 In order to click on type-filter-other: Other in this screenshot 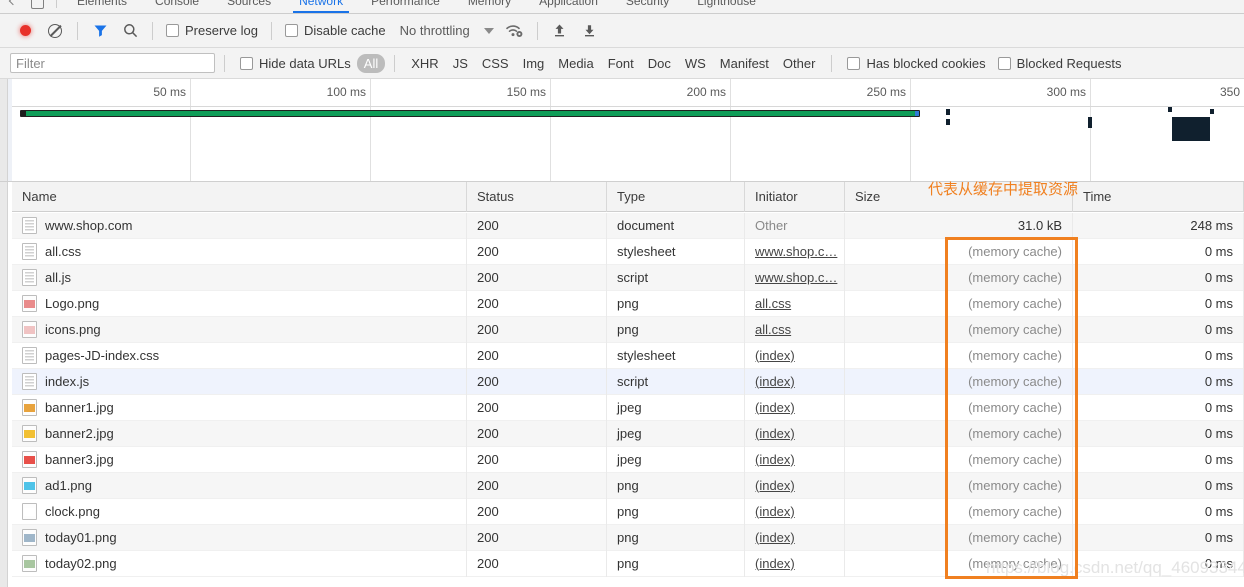, I will do `click(799, 63)`.